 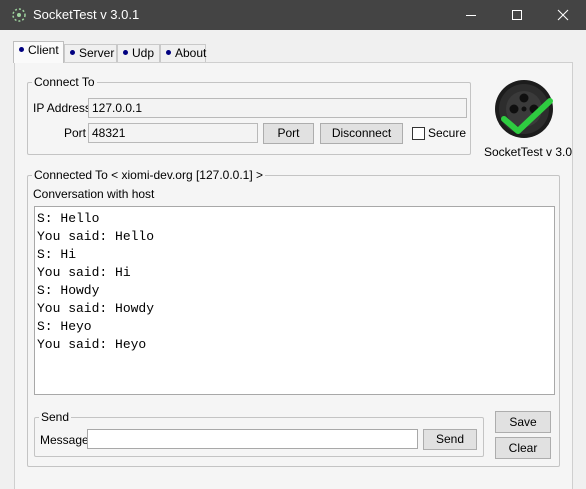 I want to click on maximize-button, so click(x=517, y=15).